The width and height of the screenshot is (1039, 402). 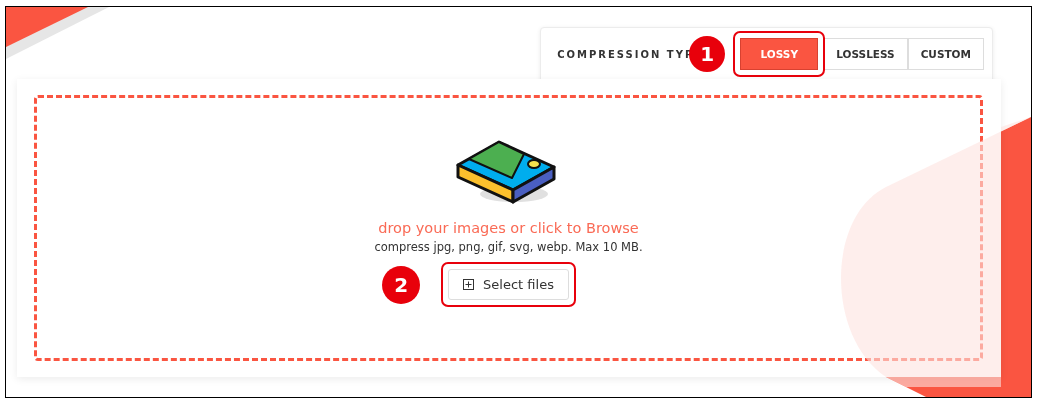 I want to click on compression-tab: CUSTOM, so click(x=945, y=54).